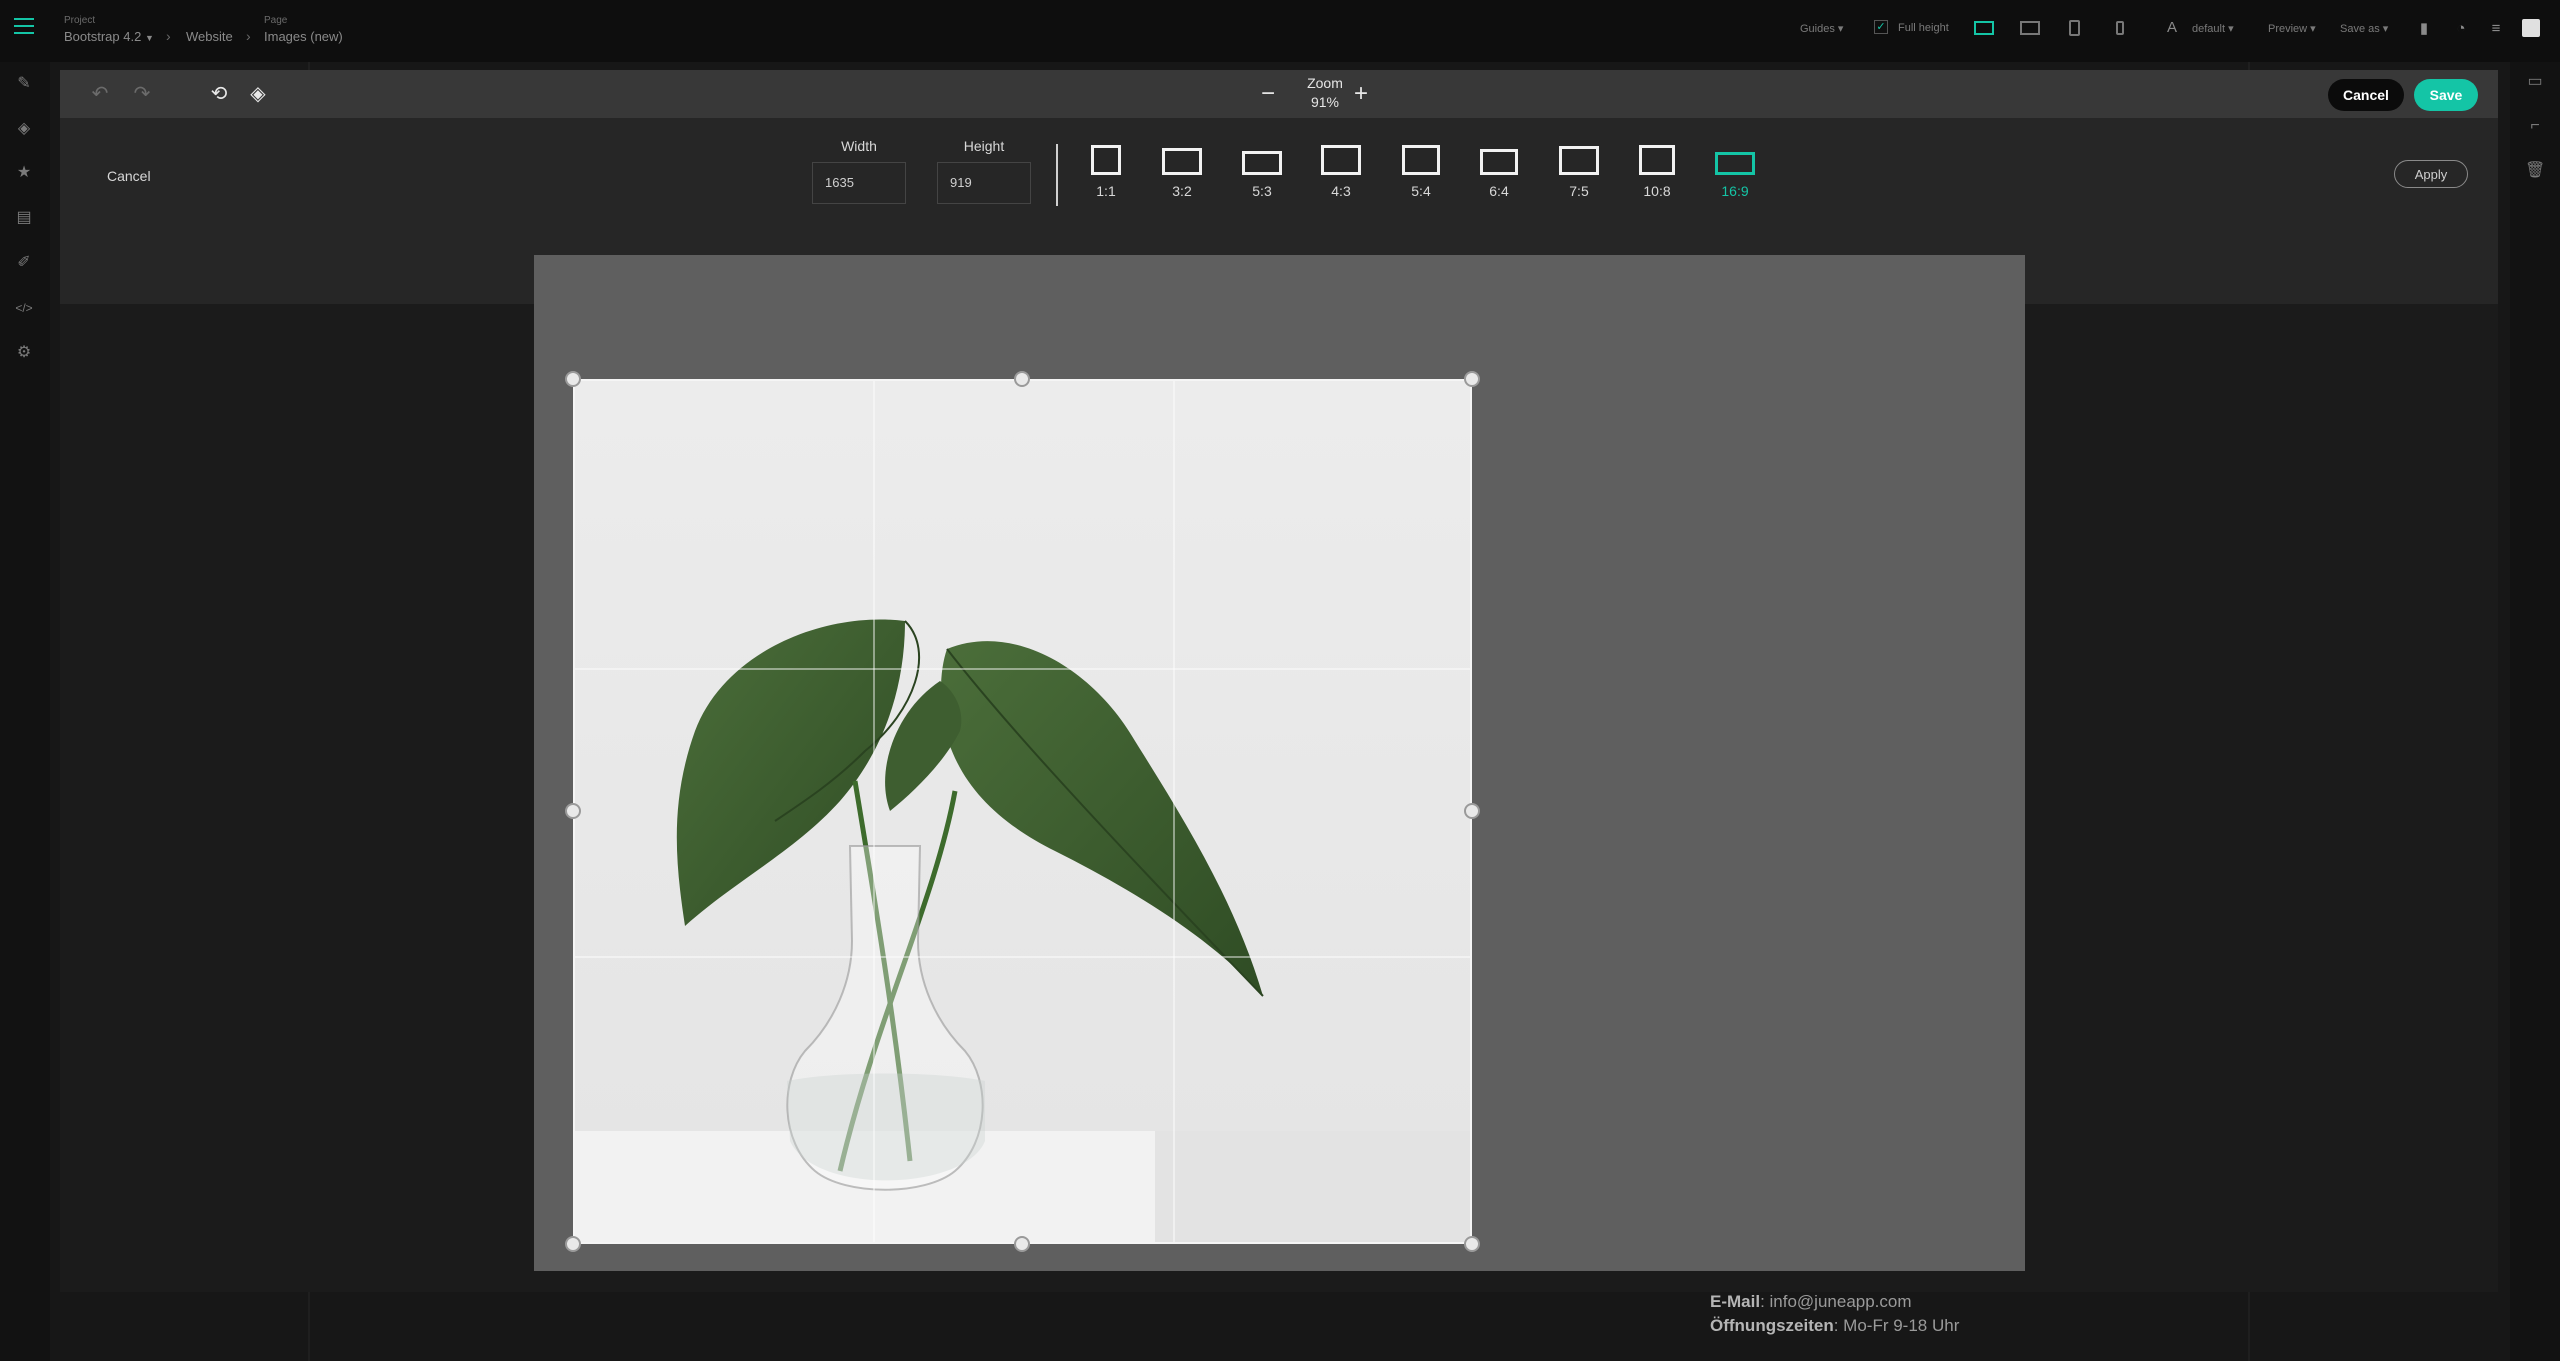  I want to click on crop-handle-bottom-left, so click(573, 1244).